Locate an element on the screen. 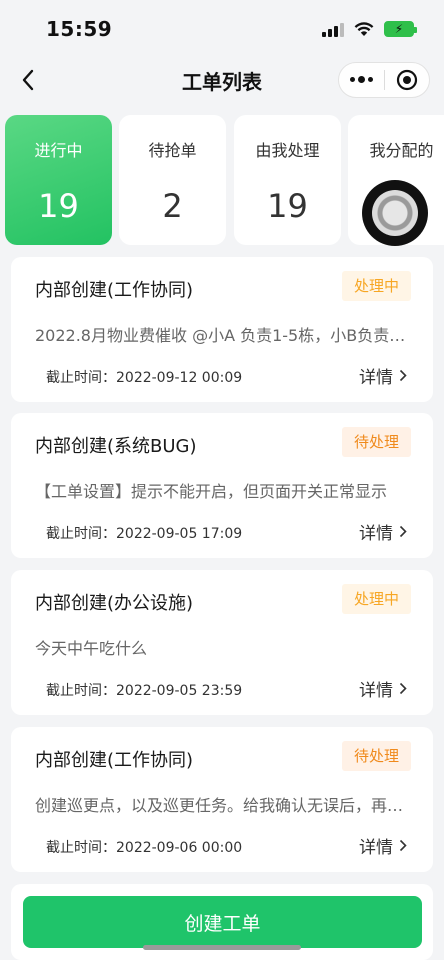 This screenshot has height=960, width=444. home-indicator is located at coordinates (222, 947).